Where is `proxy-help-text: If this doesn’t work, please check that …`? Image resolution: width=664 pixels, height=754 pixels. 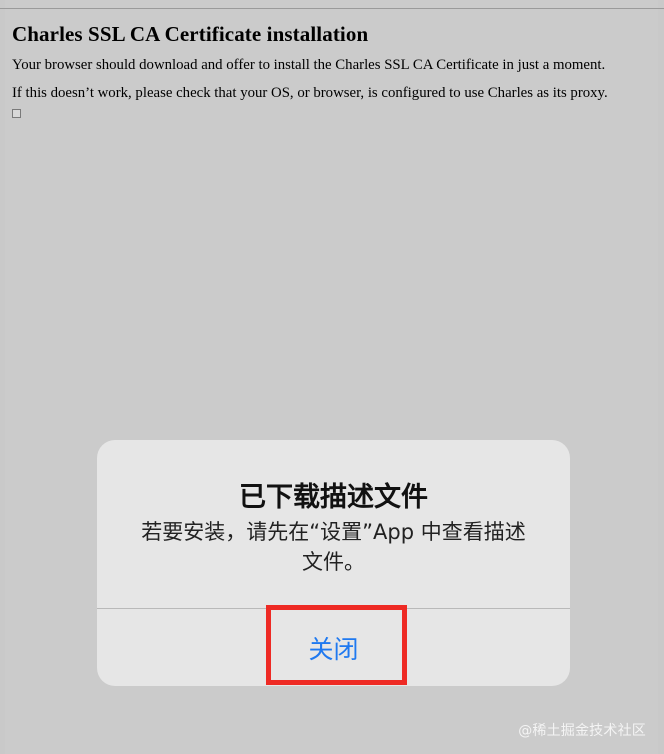
proxy-help-text: If this doesn’t work, please check that … is located at coordinates (310, 93).